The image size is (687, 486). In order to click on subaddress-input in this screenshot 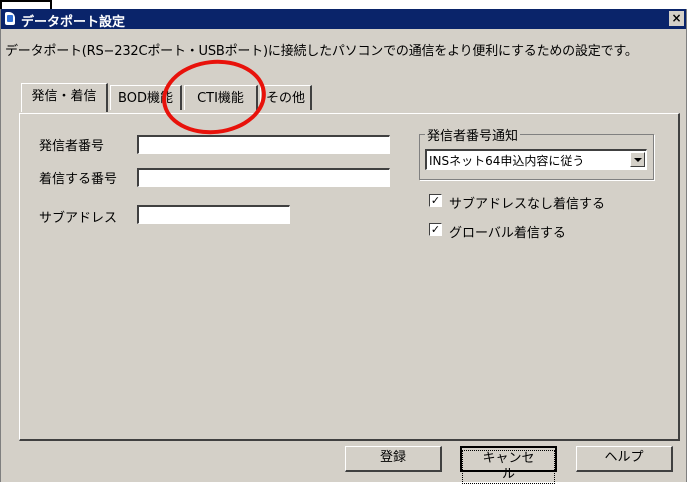, I will do `click(213, 214)`.